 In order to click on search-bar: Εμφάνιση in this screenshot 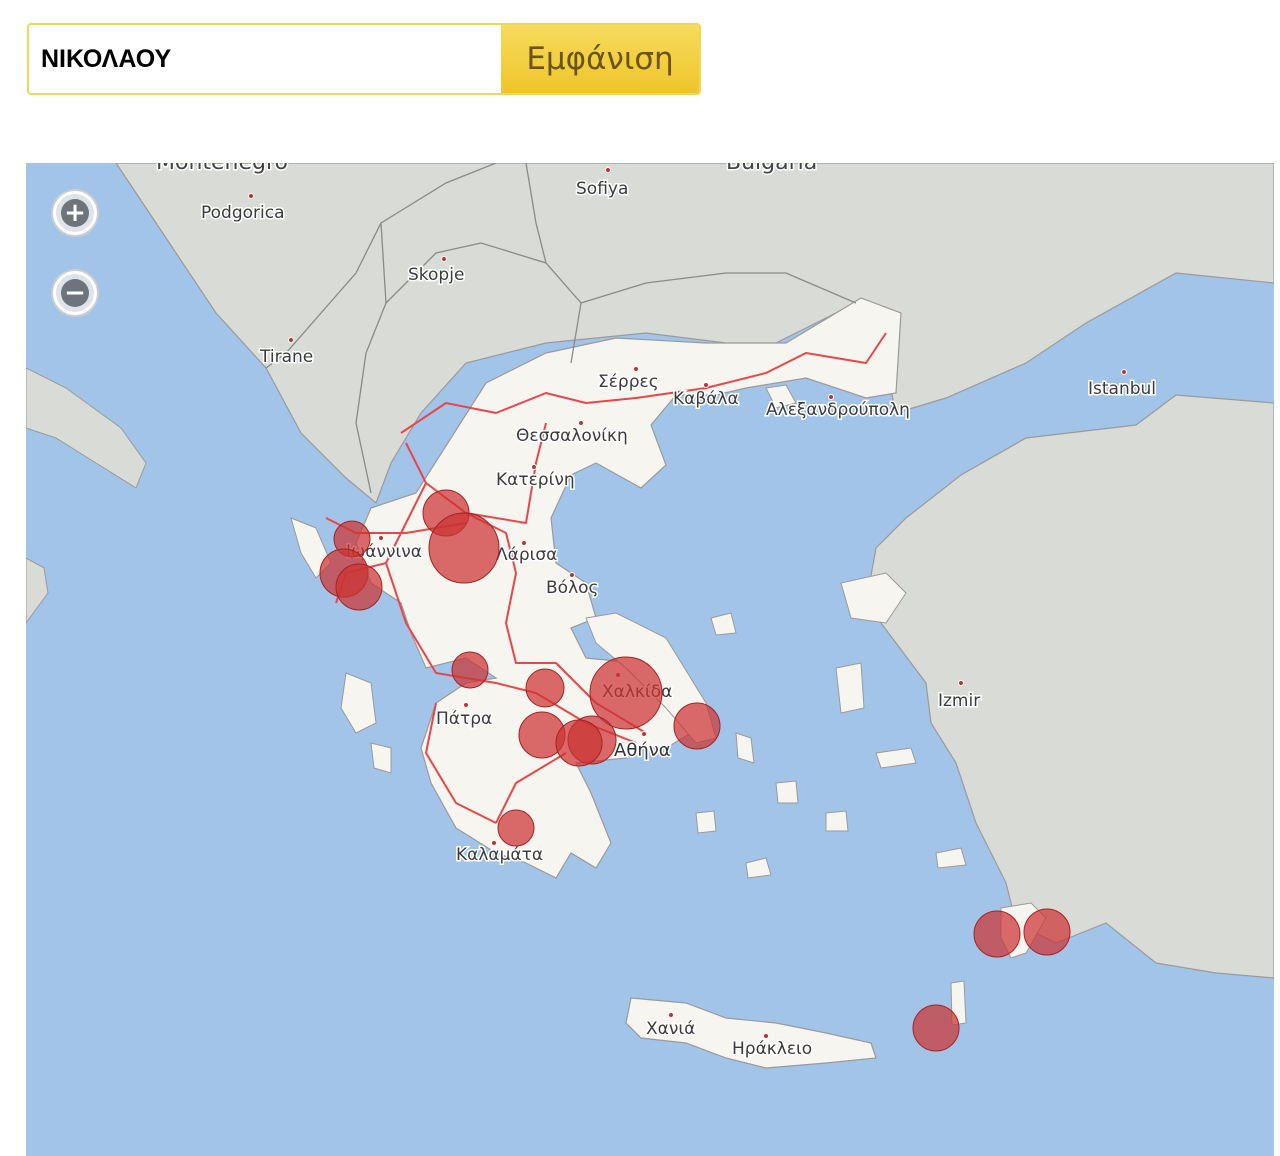, I will do `click(364, 59)`.